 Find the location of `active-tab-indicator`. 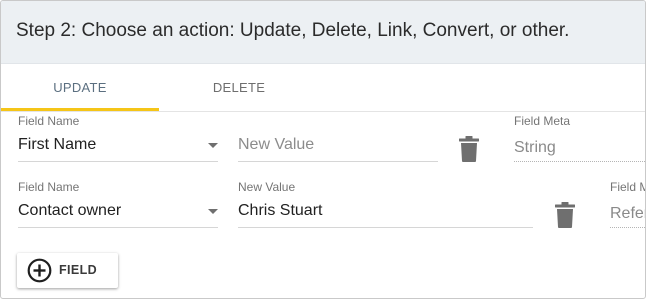

active-tab-indicator is located at coordinates (80, 109).